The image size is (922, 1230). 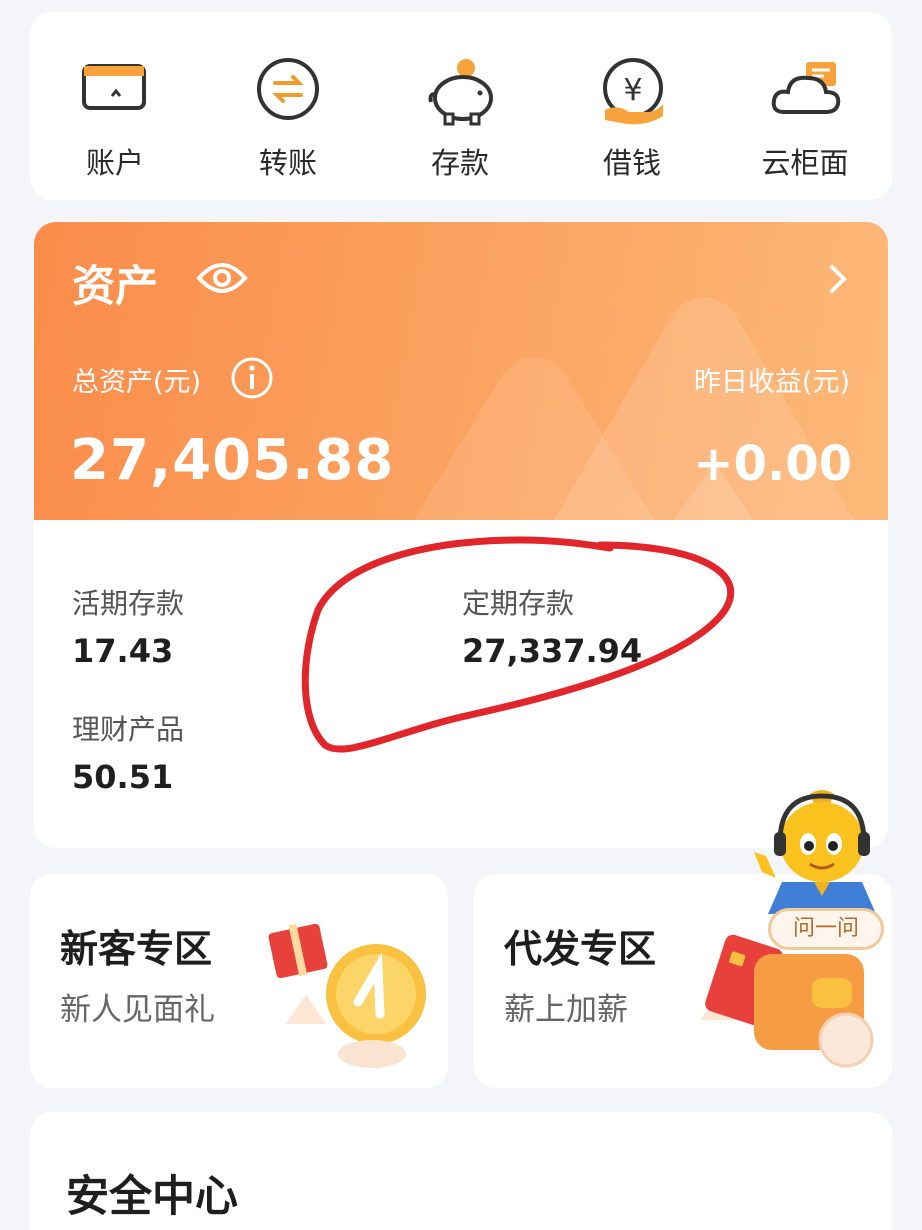 I want to click on borrow-yuan-icon: ¥, so click(x=633, y=91).